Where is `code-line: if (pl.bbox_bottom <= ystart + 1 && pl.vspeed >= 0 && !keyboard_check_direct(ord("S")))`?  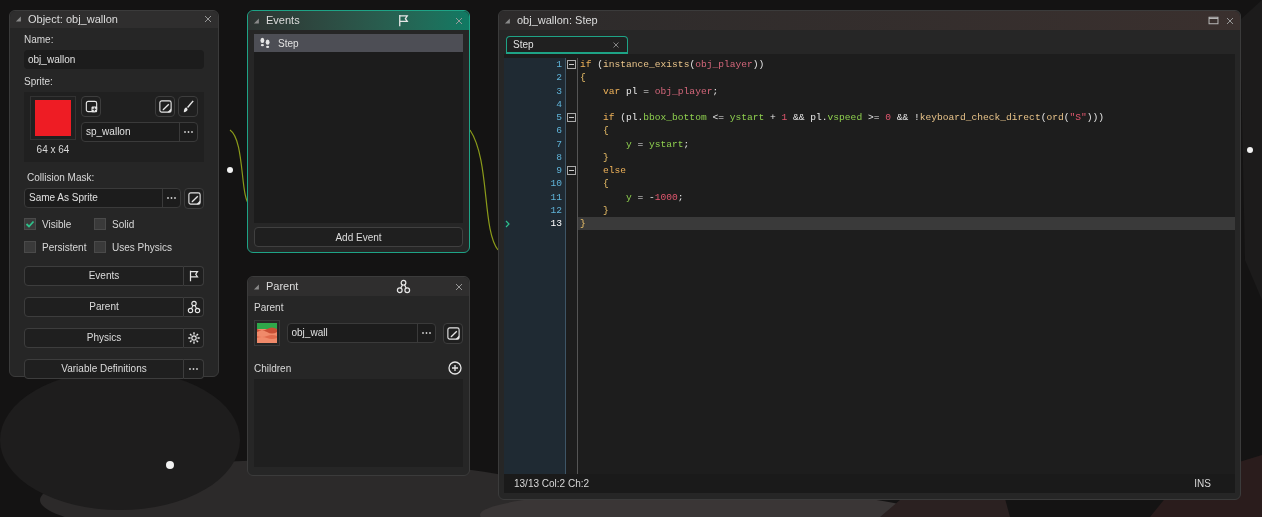 code-line: if (pl.bbox_bottom <= ystart + 1 && pl.vspeed >= 0 && !keyboard_check_direct(ord("S"))) is located at coordinates (853, 118).